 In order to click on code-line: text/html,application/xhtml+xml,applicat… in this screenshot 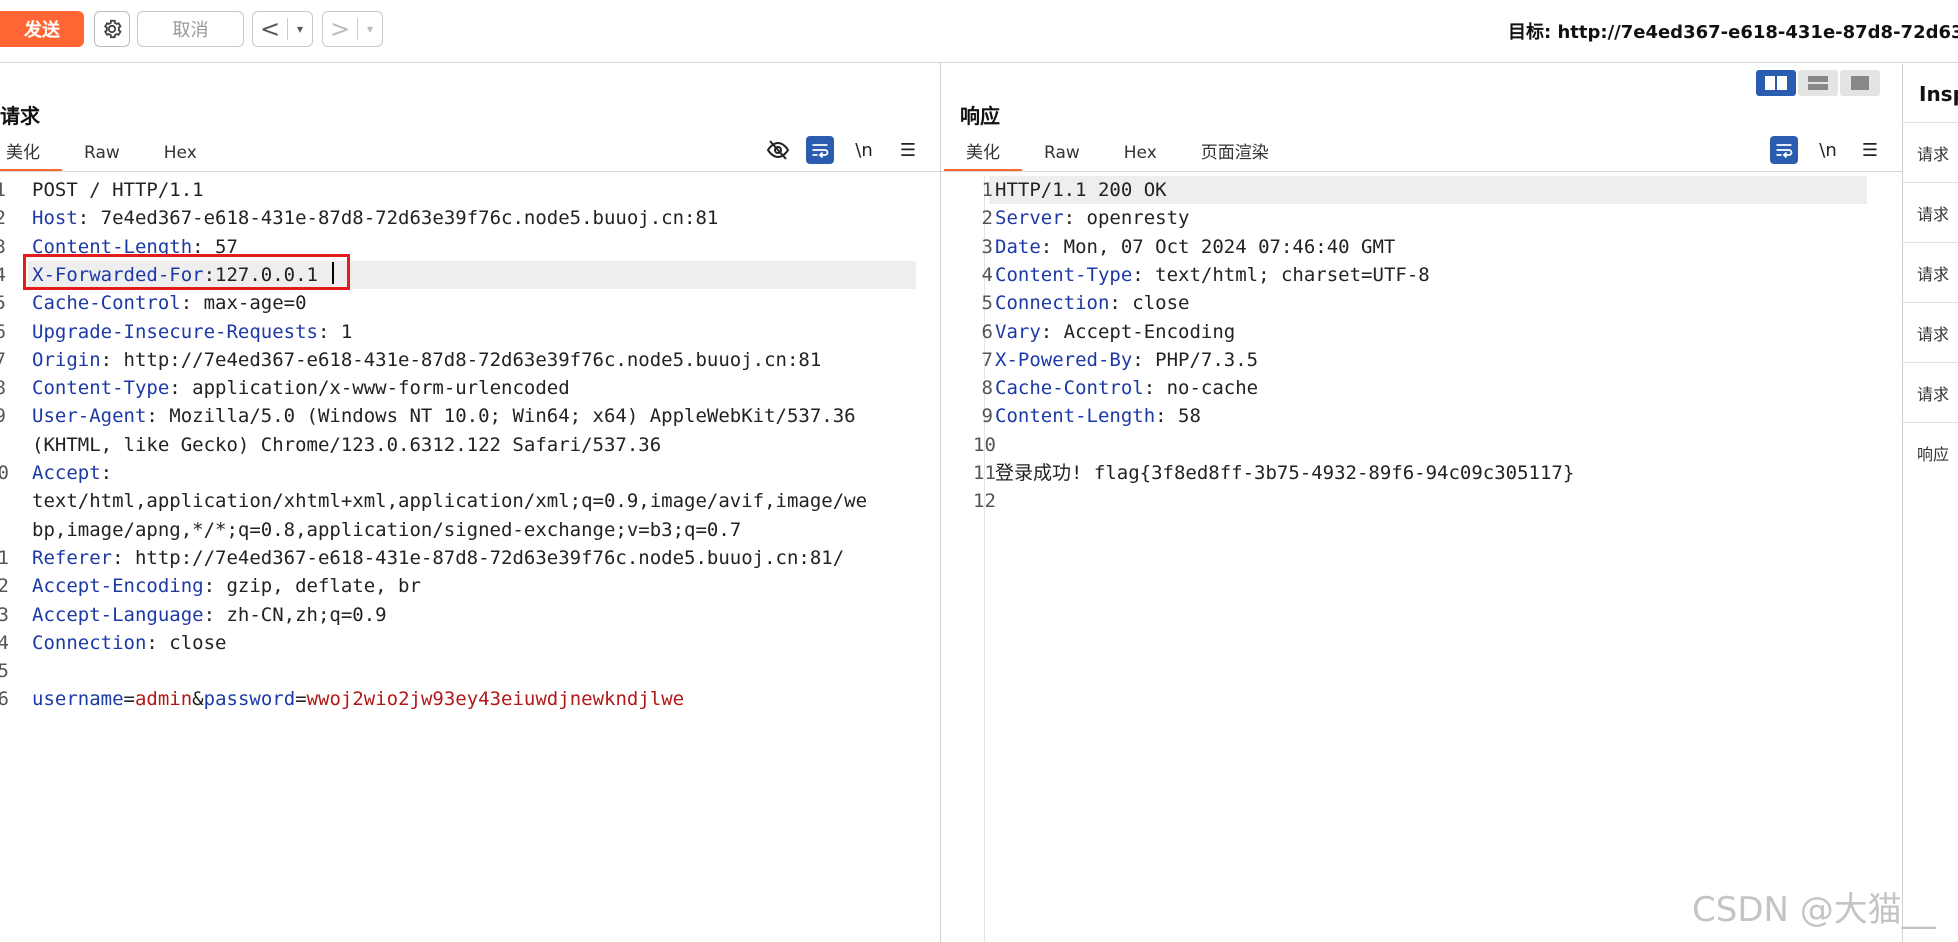, I will do `click(449, 501)`.